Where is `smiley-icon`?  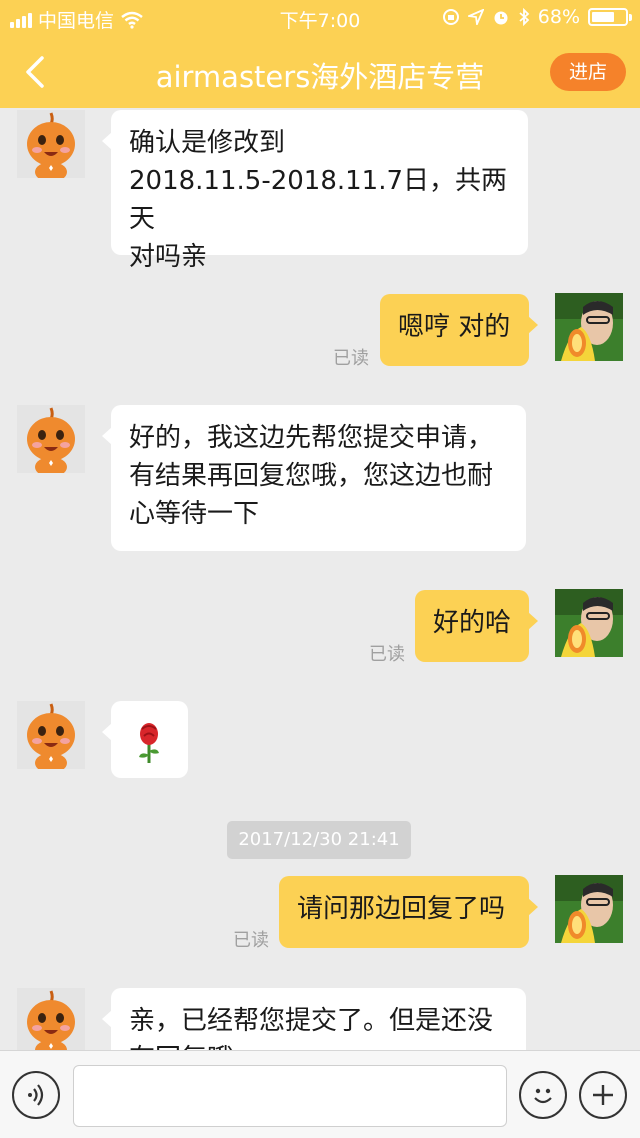 smiley-icon is located at coordinates (543, 1096).